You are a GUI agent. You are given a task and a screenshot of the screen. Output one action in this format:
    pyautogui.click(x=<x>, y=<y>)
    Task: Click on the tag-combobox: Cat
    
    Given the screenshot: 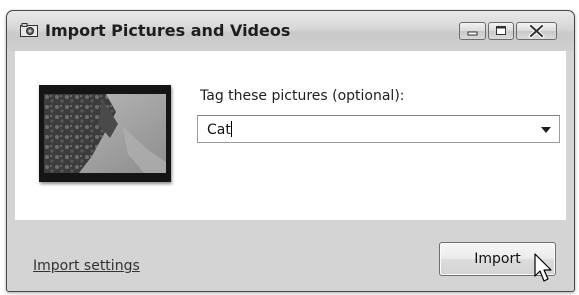 What is the action you would take?
    pyautogui.click(x=378, y=129)
    